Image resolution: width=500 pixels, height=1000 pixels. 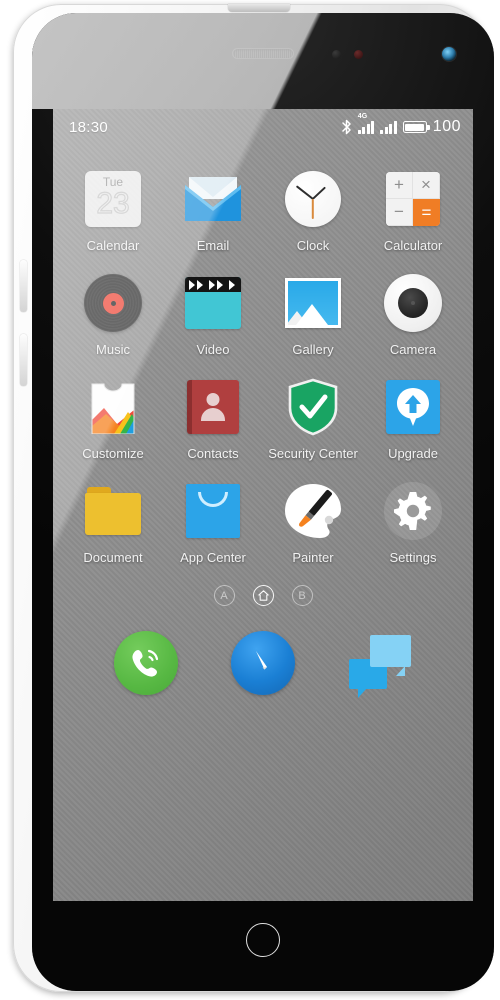 I want to click on paint-palette-icon, so click(x=313, y=511).